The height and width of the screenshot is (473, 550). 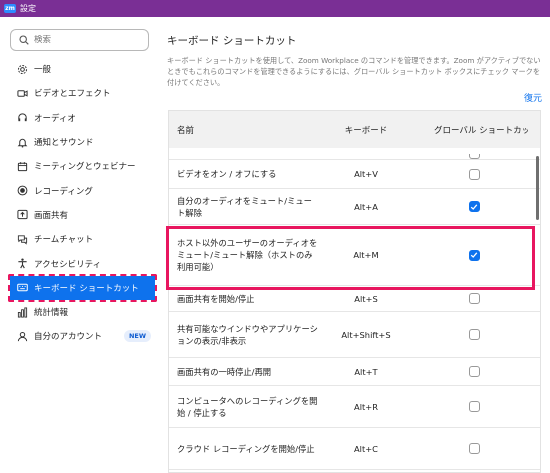 I want to click on search-box, so click(x=79, y=40).